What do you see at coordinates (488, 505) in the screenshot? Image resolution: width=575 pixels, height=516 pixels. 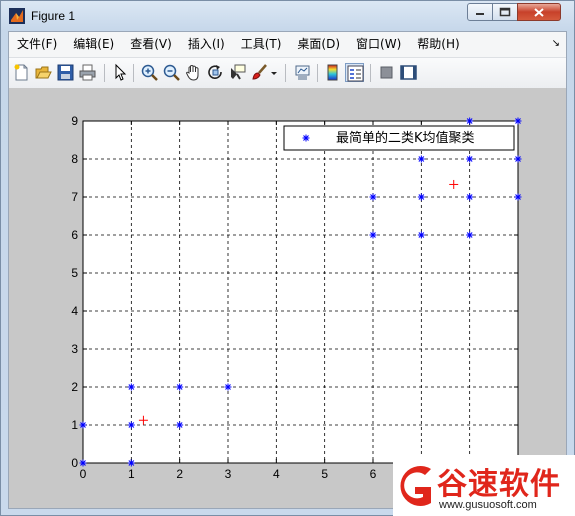 I see `watermark-url: www.gusuosoft.com` at bounding box center [488, 505].